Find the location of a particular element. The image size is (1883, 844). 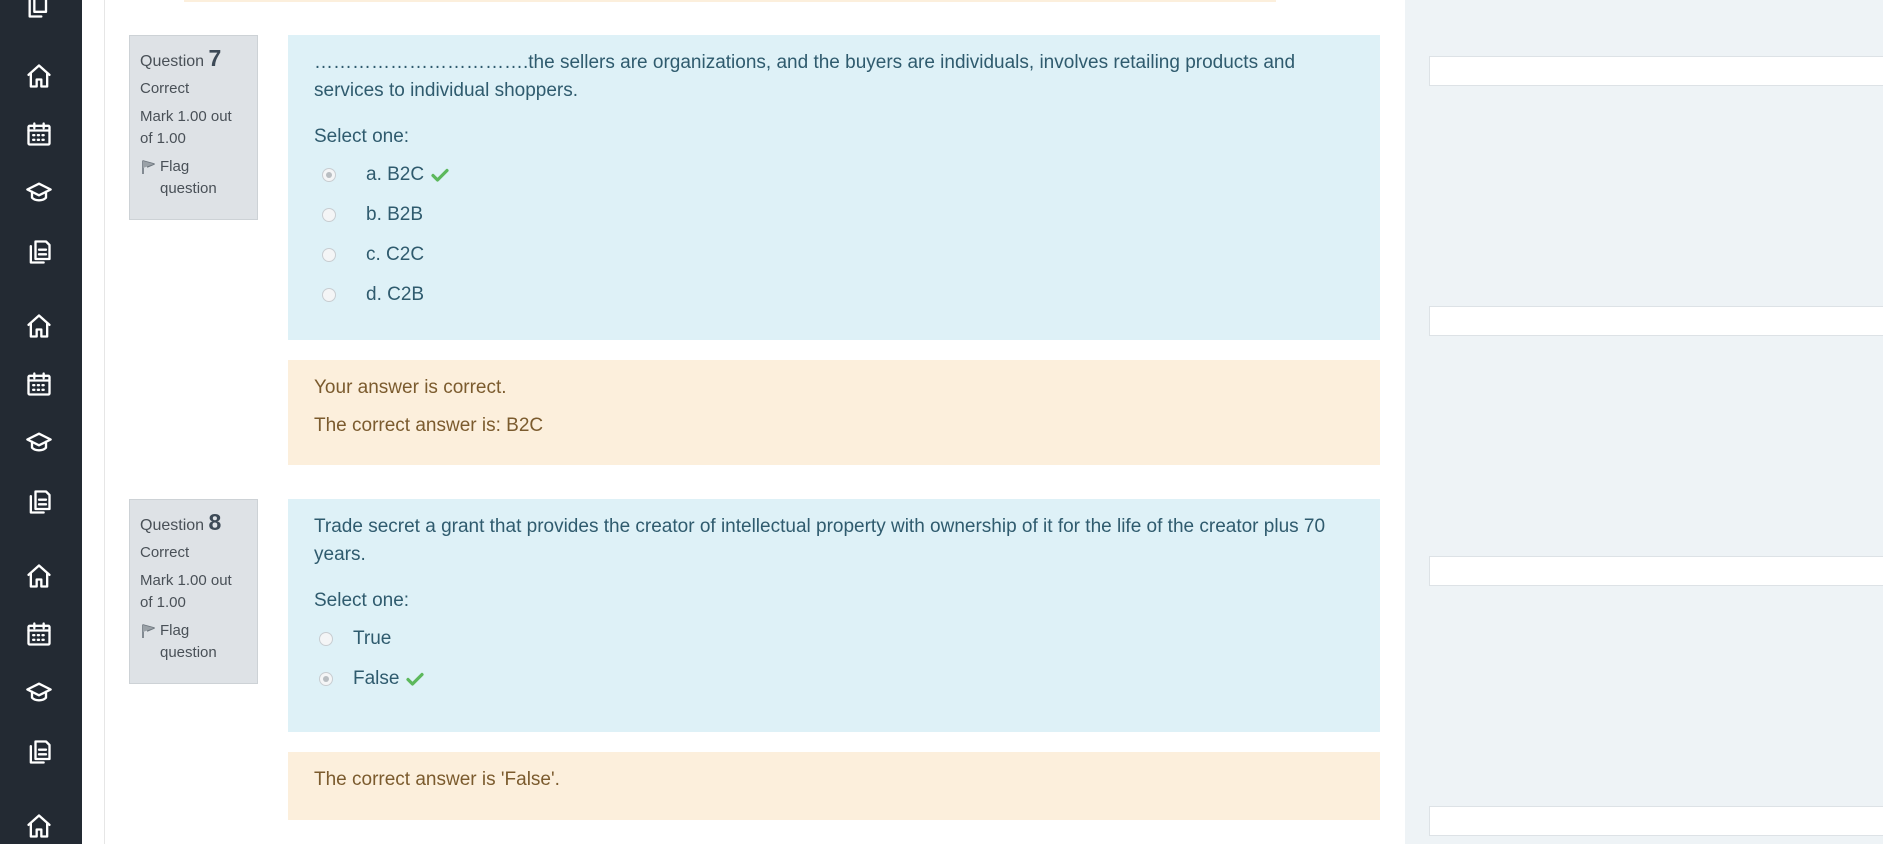

answer-option: c. C2C is located at coordinates (834, 255).